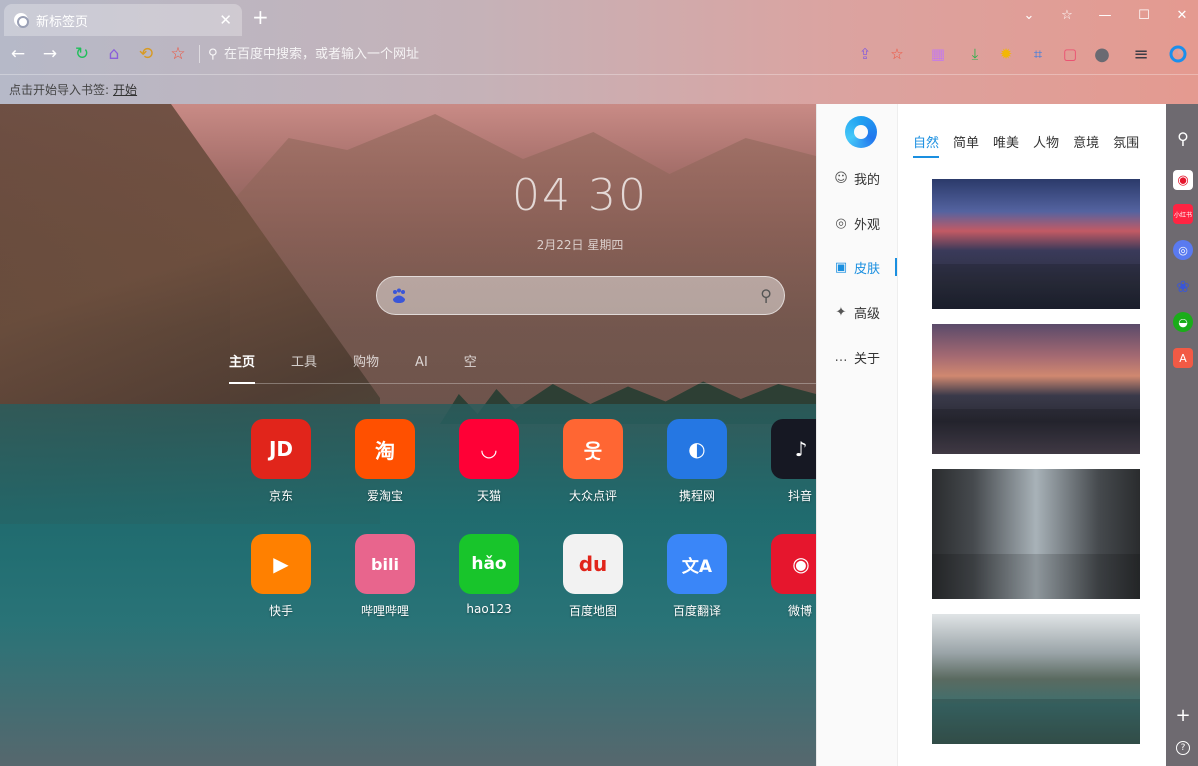  Describe the element at coordinates (800, 611) in the screenshot. I see `app-label: 微博` at that location.